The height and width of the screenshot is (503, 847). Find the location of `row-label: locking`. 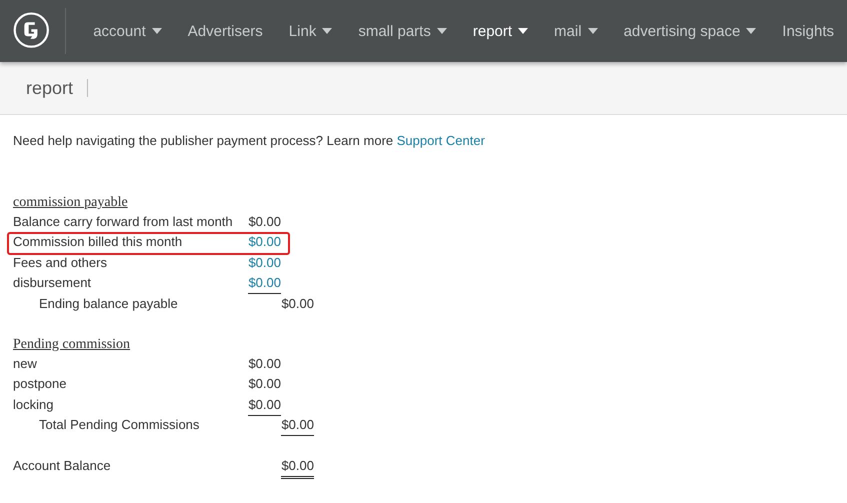

row-label: locking is located at coordinates (33, 405).